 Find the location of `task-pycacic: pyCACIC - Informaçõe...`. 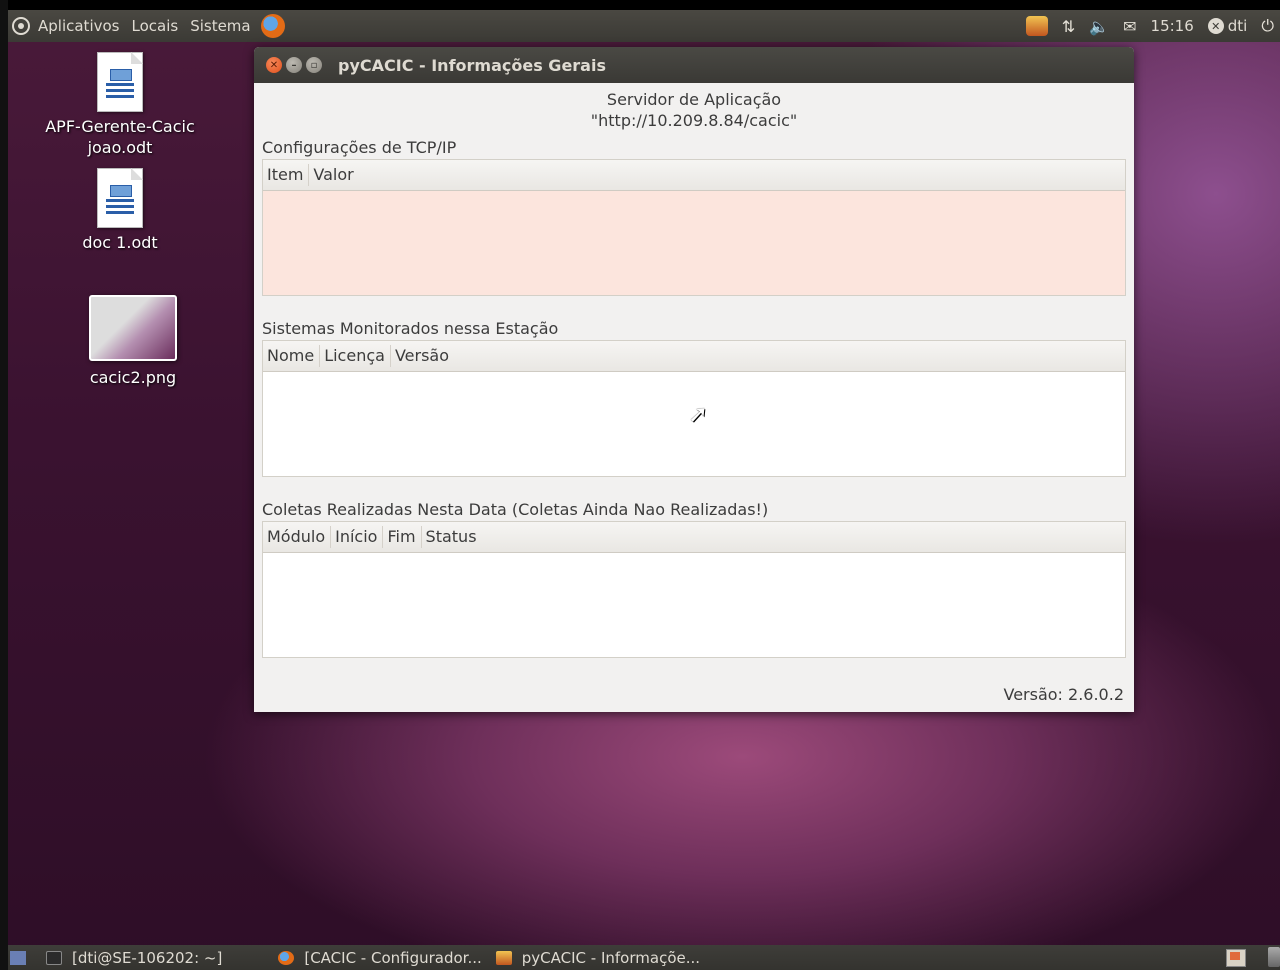

task-pycacic: pyCACIC - Informaçõe... is located at coordinates (598, 957).